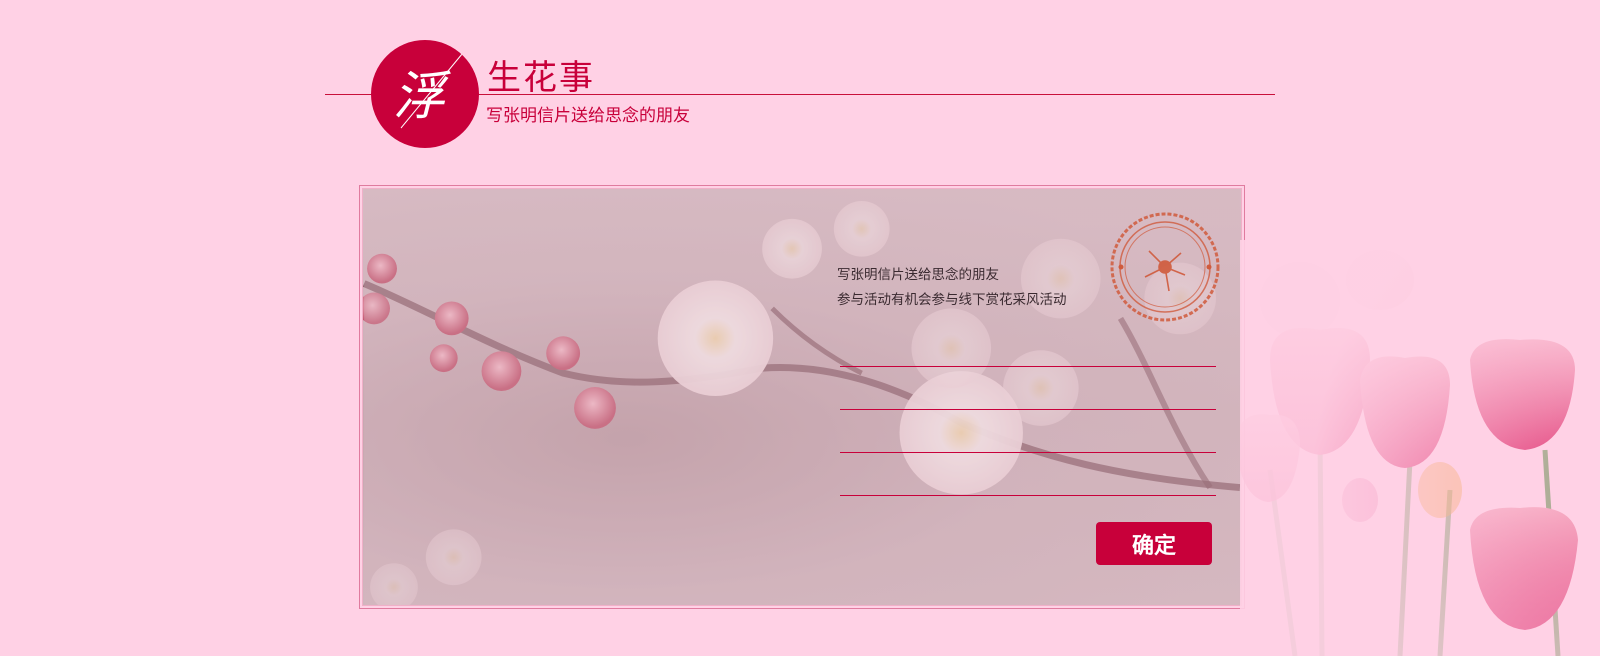 This screenshot has height=656, width=1600. What do you see at coordinates (918, 275) in the screenshot?
I see `card-message-line1: 写张明信片送给思念的朋友` at bounding box center [918, 275].